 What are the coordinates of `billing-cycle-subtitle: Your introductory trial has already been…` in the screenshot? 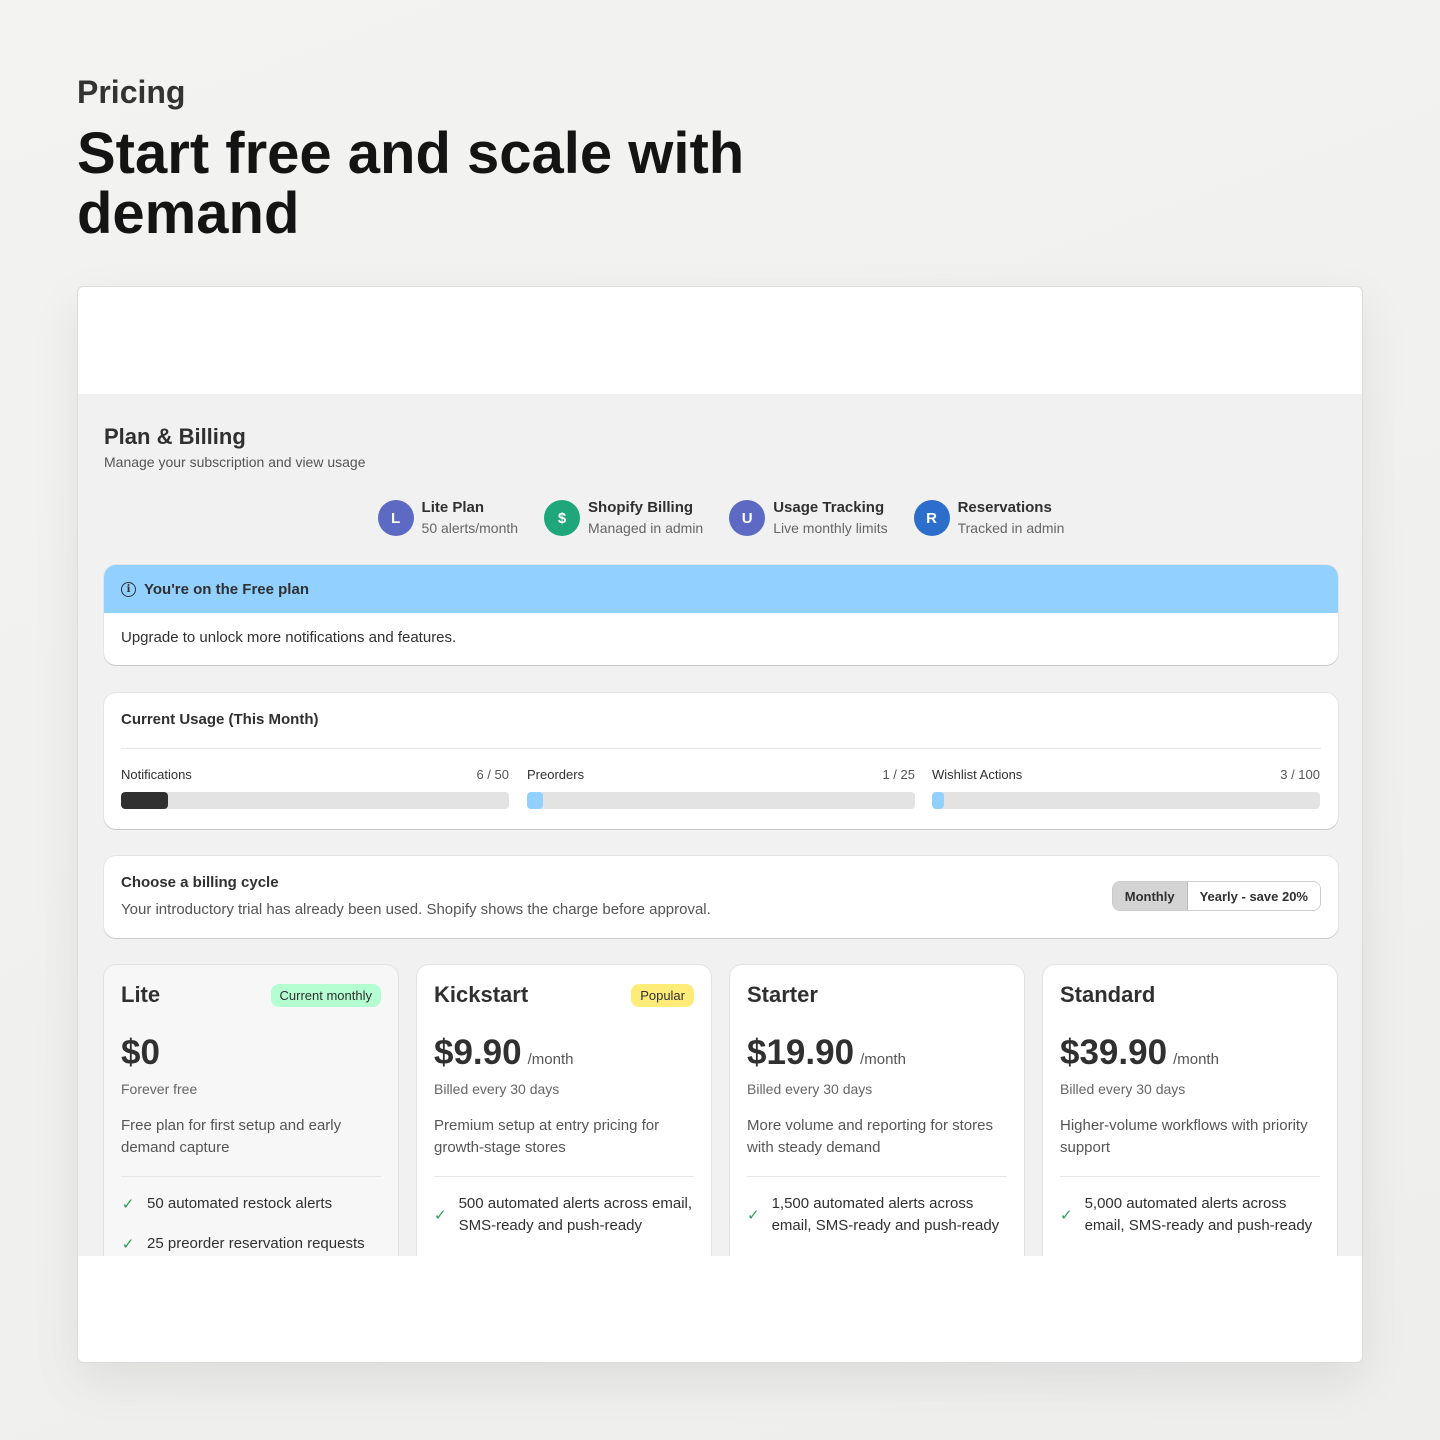 It's located at (416, 909).